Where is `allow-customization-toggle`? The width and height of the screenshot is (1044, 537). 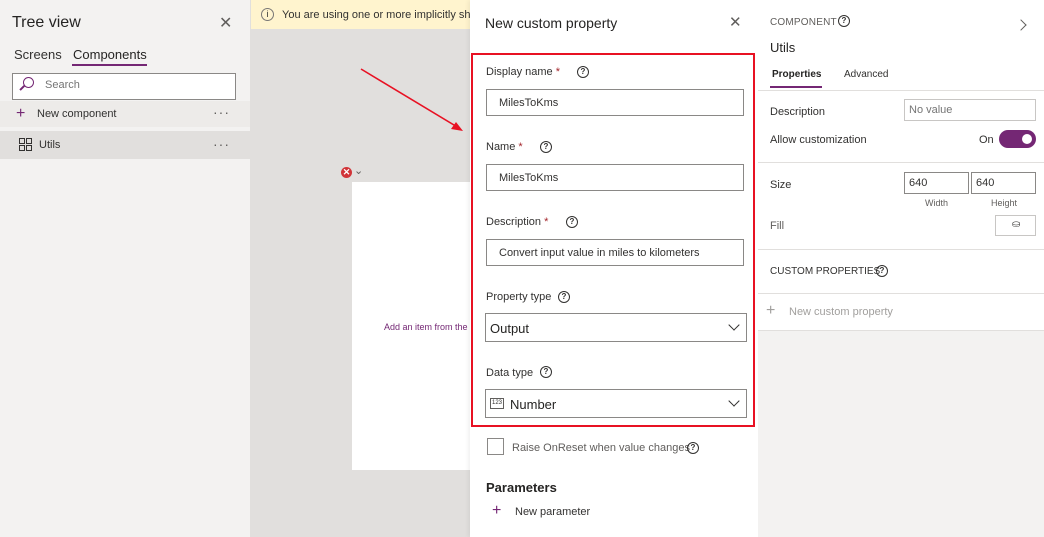
allow-customization-toggle is located at coordinates (1017, 139).